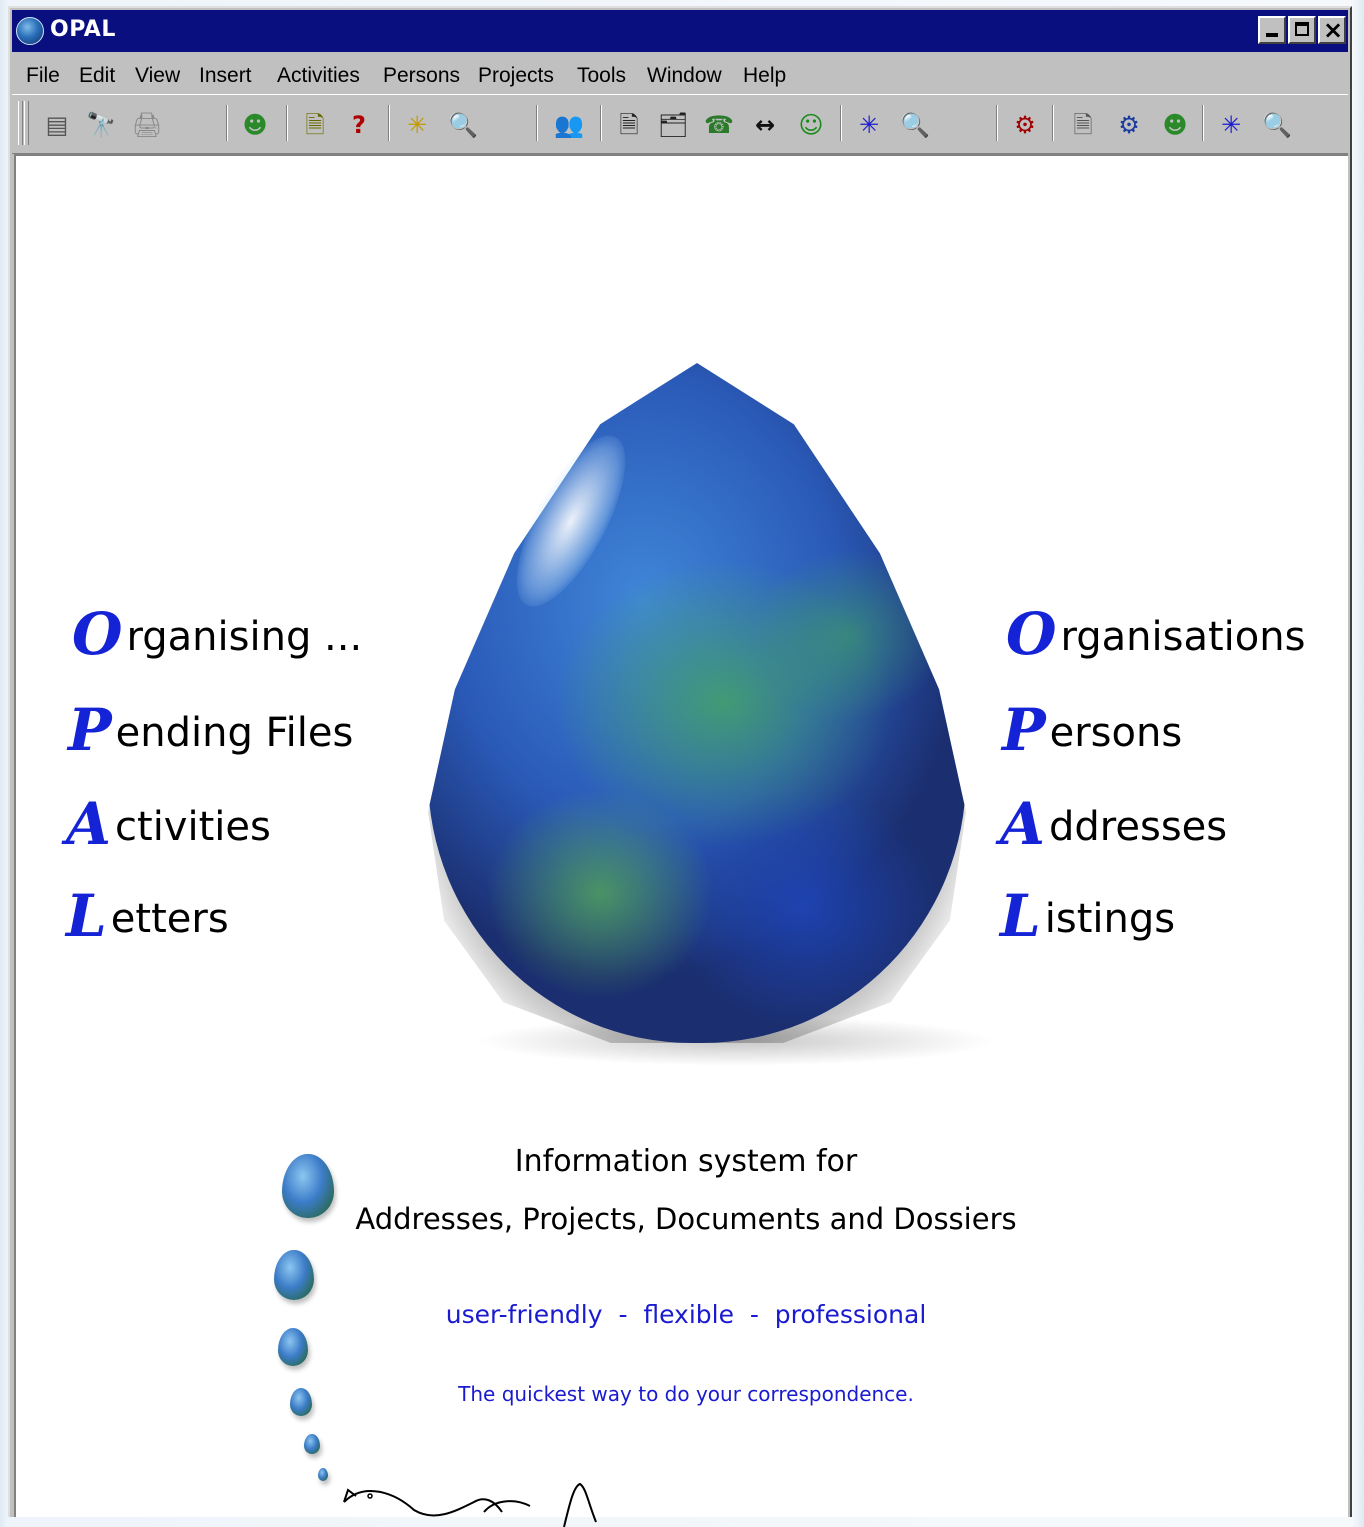  What do you see at coordinates (157, 76) in the screenshot?
I see `menu-view: View` at bounding box center [157, 76].